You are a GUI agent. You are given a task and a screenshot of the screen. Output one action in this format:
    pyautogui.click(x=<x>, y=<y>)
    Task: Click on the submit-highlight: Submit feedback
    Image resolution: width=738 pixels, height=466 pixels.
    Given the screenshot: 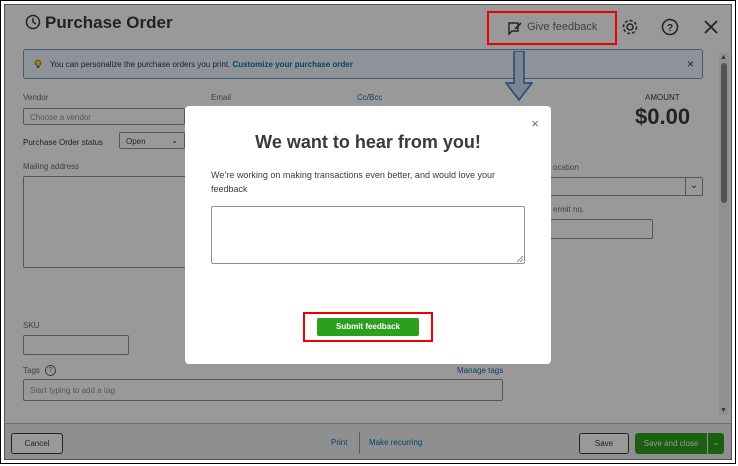 What is the action you would take?
    pyautogui.click(x=368, y=327)
    